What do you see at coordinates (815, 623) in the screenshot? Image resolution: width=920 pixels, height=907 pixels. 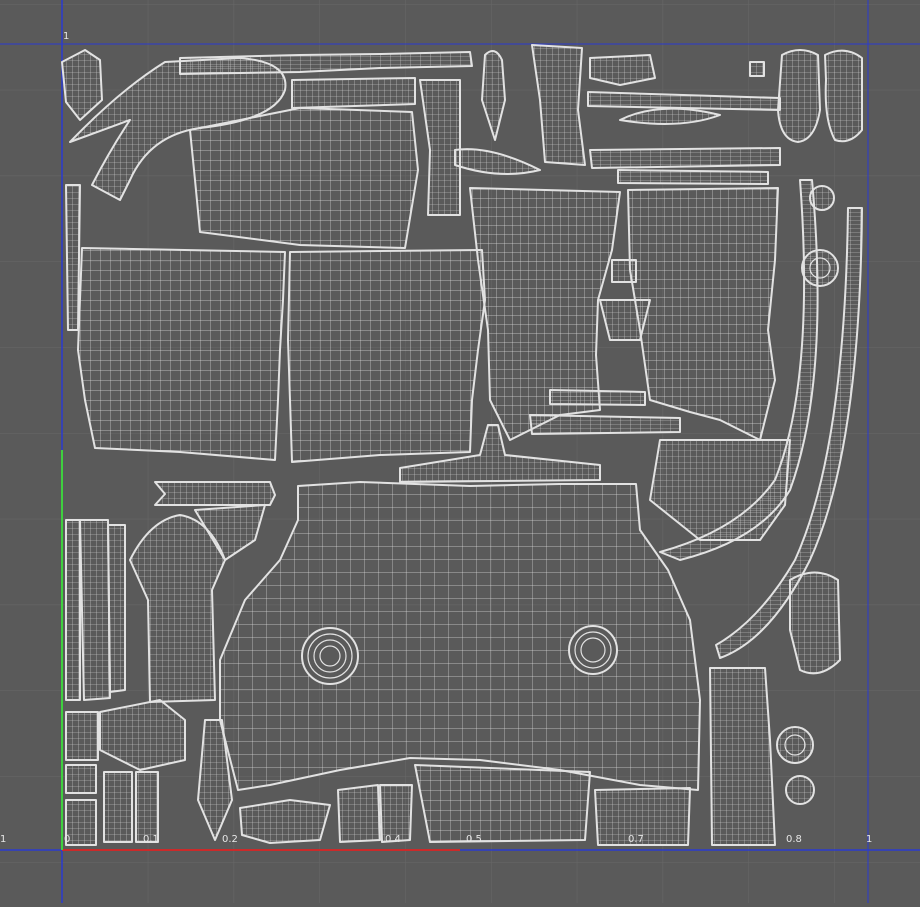 I see `uv-island-boot-right` at bounding box center [815, 623].